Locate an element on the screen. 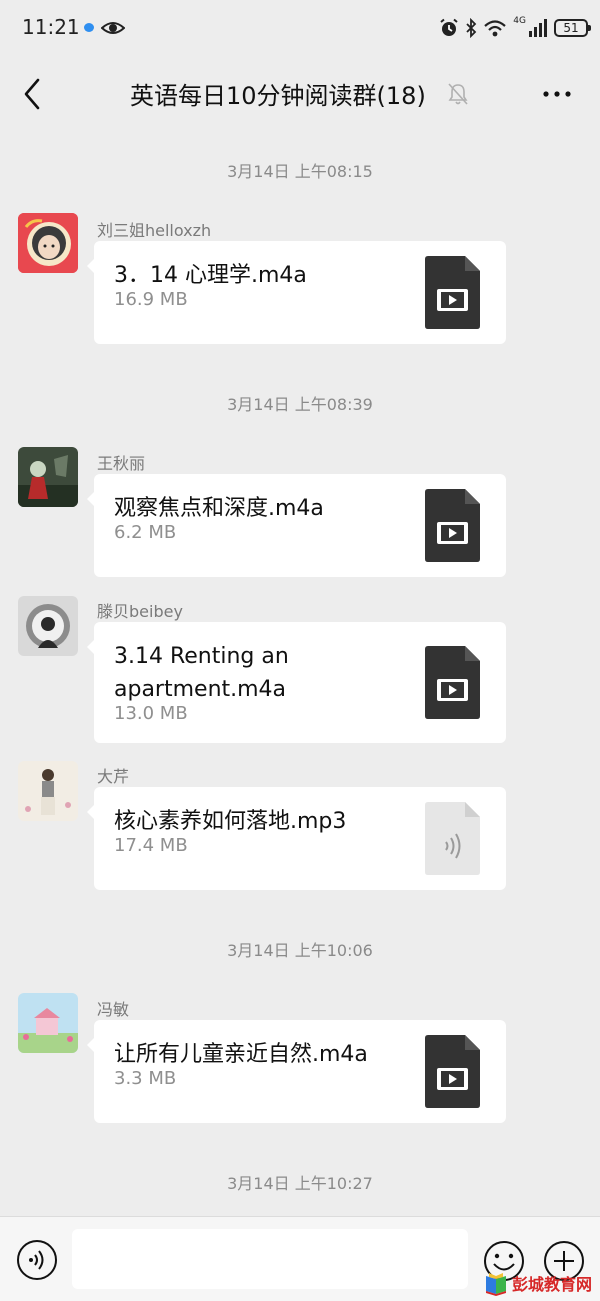 The width and height of the screenshot is (600, 1301). file-message: 3．14 心理学.m4a 16.9 MB is located at coordinates (296, 292).